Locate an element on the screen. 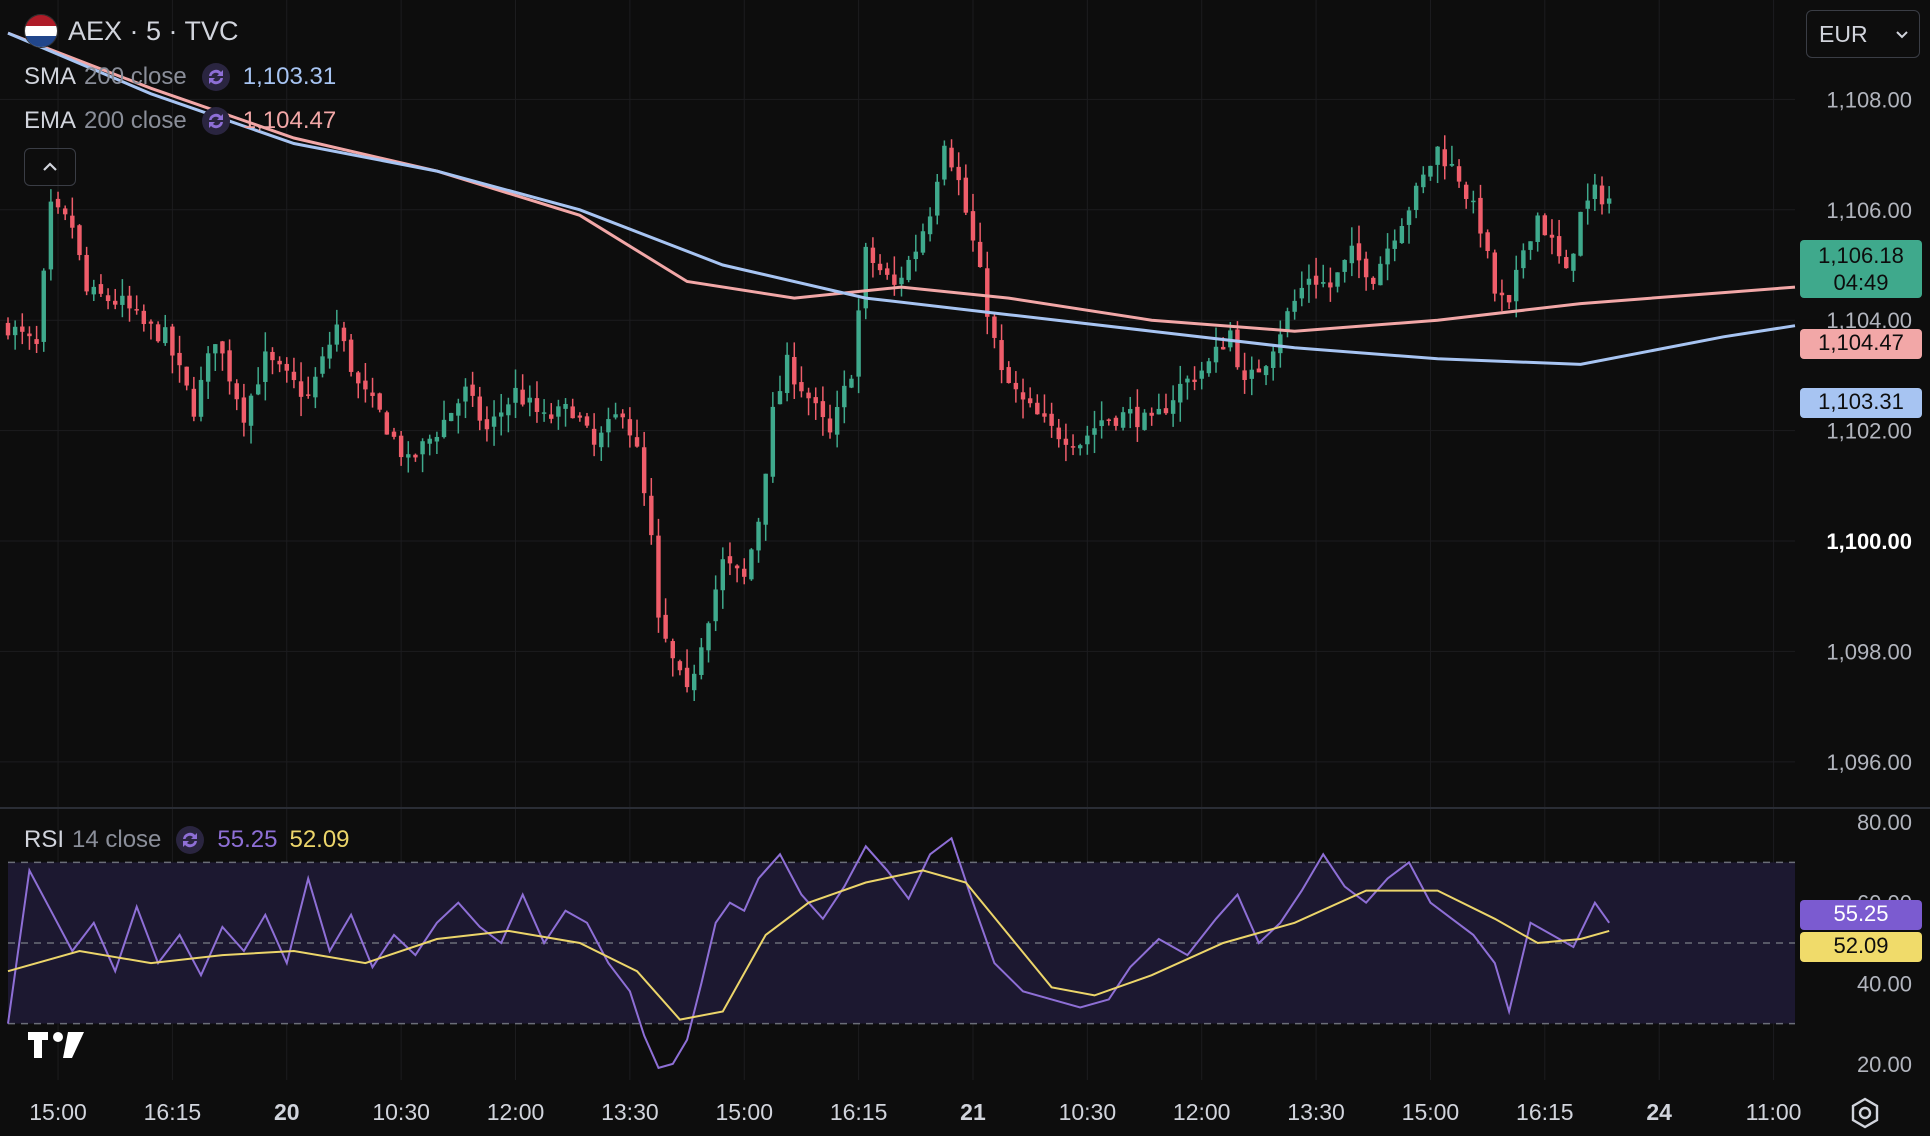 This screenshot has height=1136, width=1930. symbol-title: AEX · 5 · TVC is located at coordinates (153, 30).